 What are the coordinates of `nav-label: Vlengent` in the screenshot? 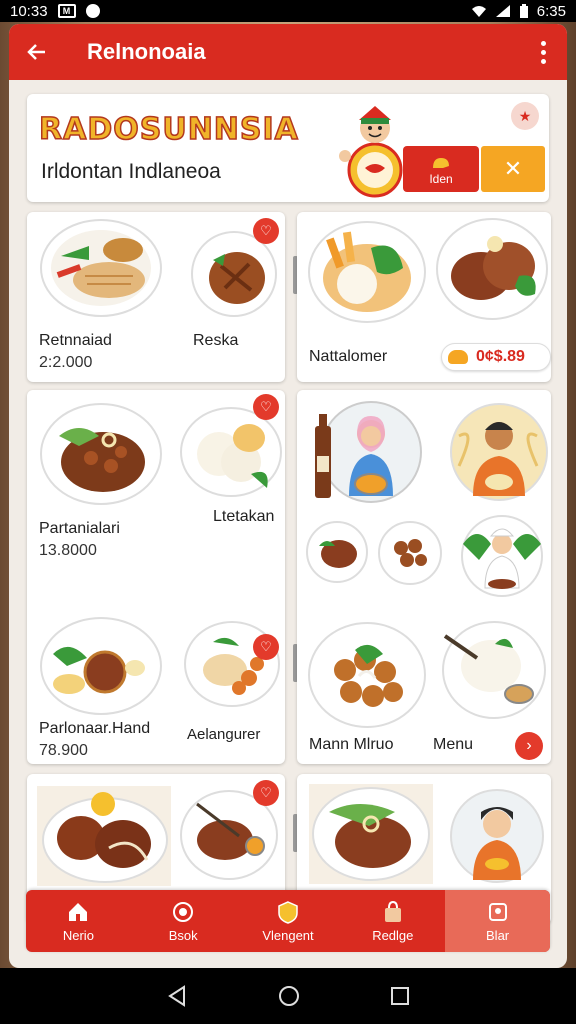 It's located at (288, 935).